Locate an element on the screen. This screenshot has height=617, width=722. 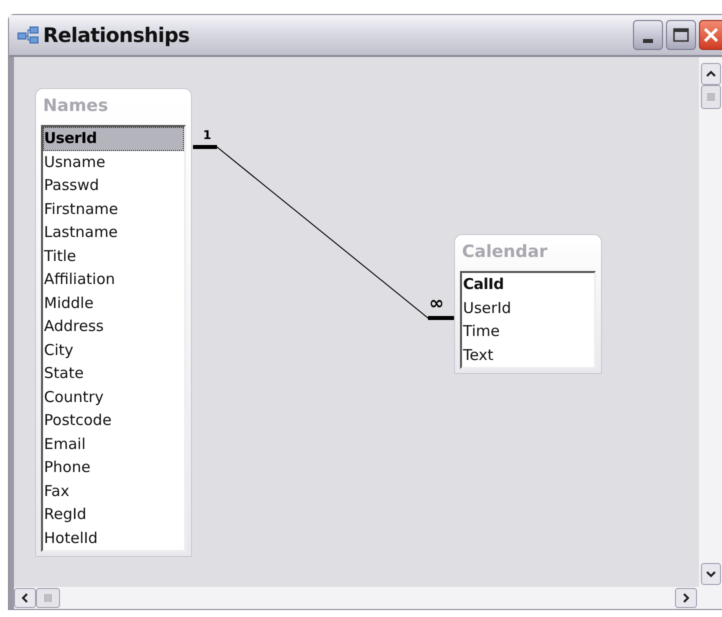
scroll-up-button is located at coordinates (711, 74).